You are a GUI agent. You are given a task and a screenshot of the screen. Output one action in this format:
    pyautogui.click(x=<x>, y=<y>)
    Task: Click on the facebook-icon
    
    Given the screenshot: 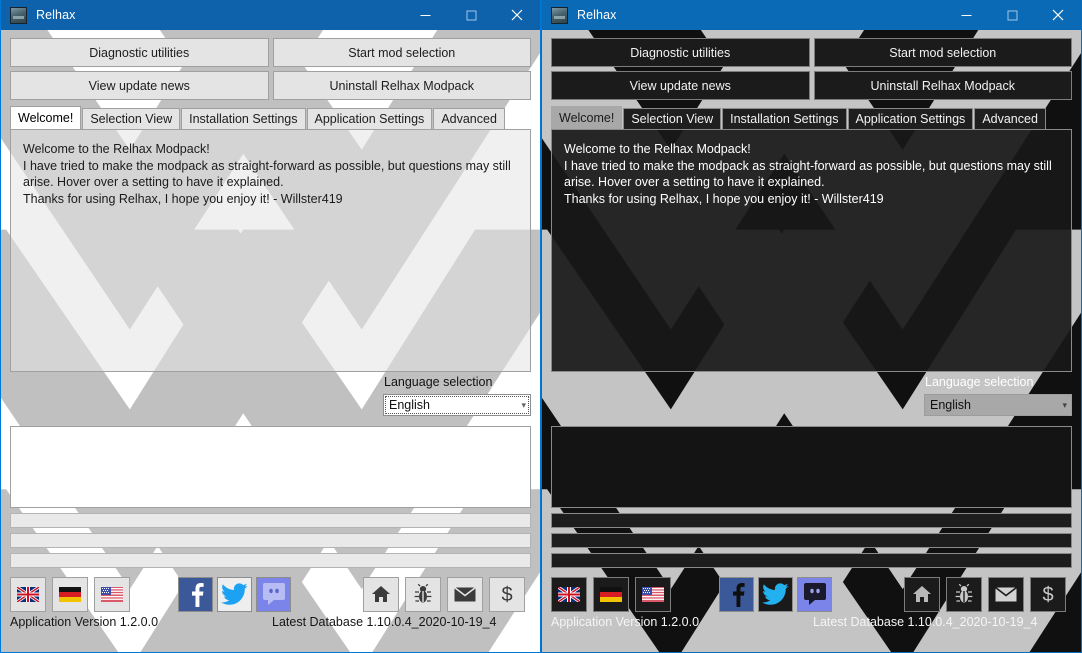 What is the action you would take?
    pyautogui.click(x=738, y=595)
    